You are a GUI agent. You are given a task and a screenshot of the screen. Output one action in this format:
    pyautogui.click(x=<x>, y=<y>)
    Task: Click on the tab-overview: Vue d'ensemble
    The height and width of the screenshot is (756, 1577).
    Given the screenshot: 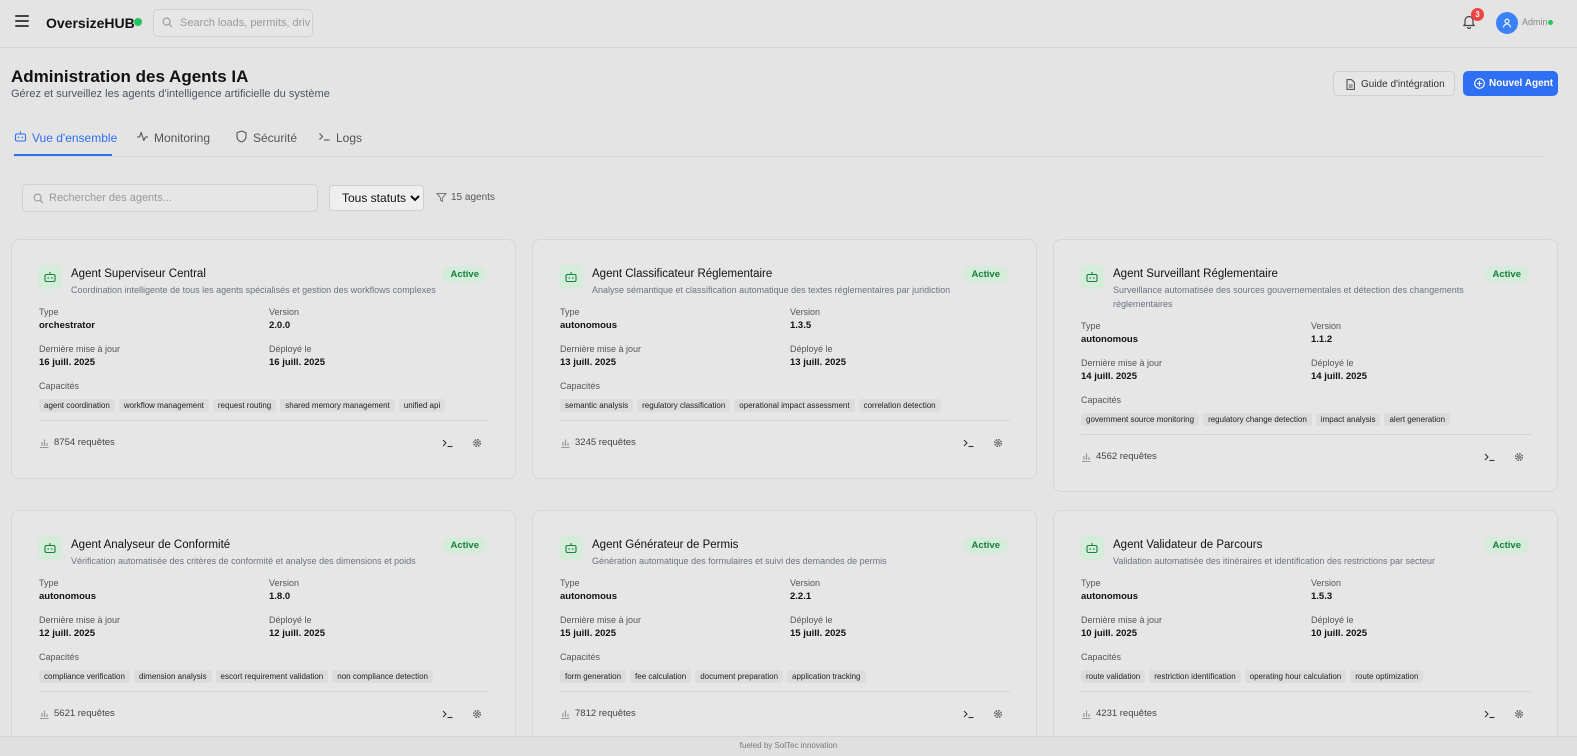 What is the action you would take?
    pyautogui.click(x=65, y=143)
    